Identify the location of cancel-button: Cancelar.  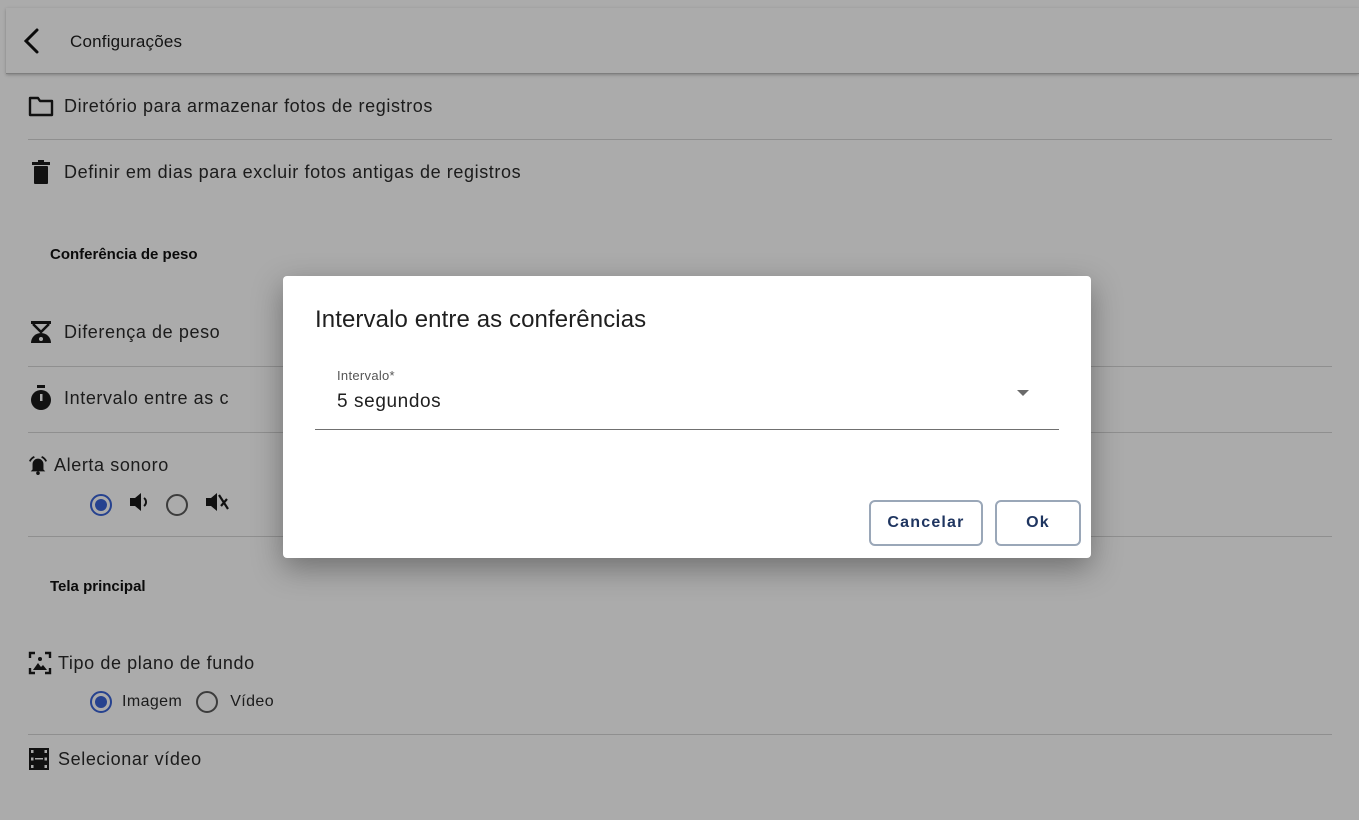
(926, 523).